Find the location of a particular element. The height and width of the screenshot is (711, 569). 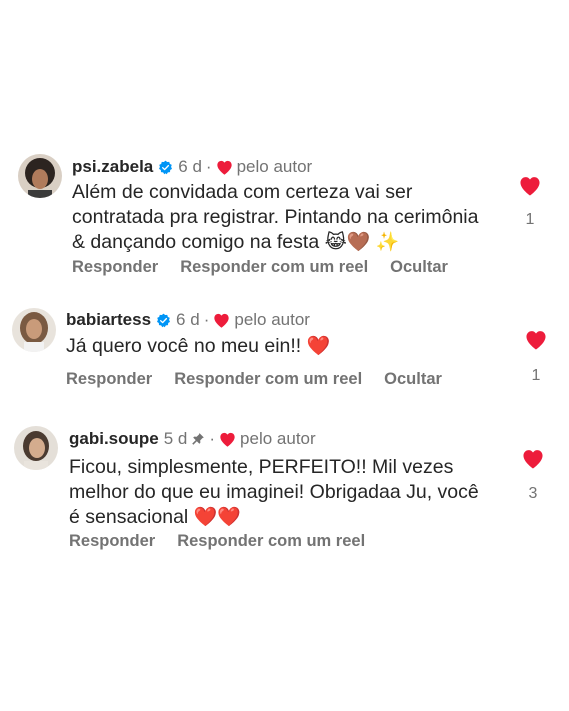

username: gabi.soupe is located at coordinates (114, 439).